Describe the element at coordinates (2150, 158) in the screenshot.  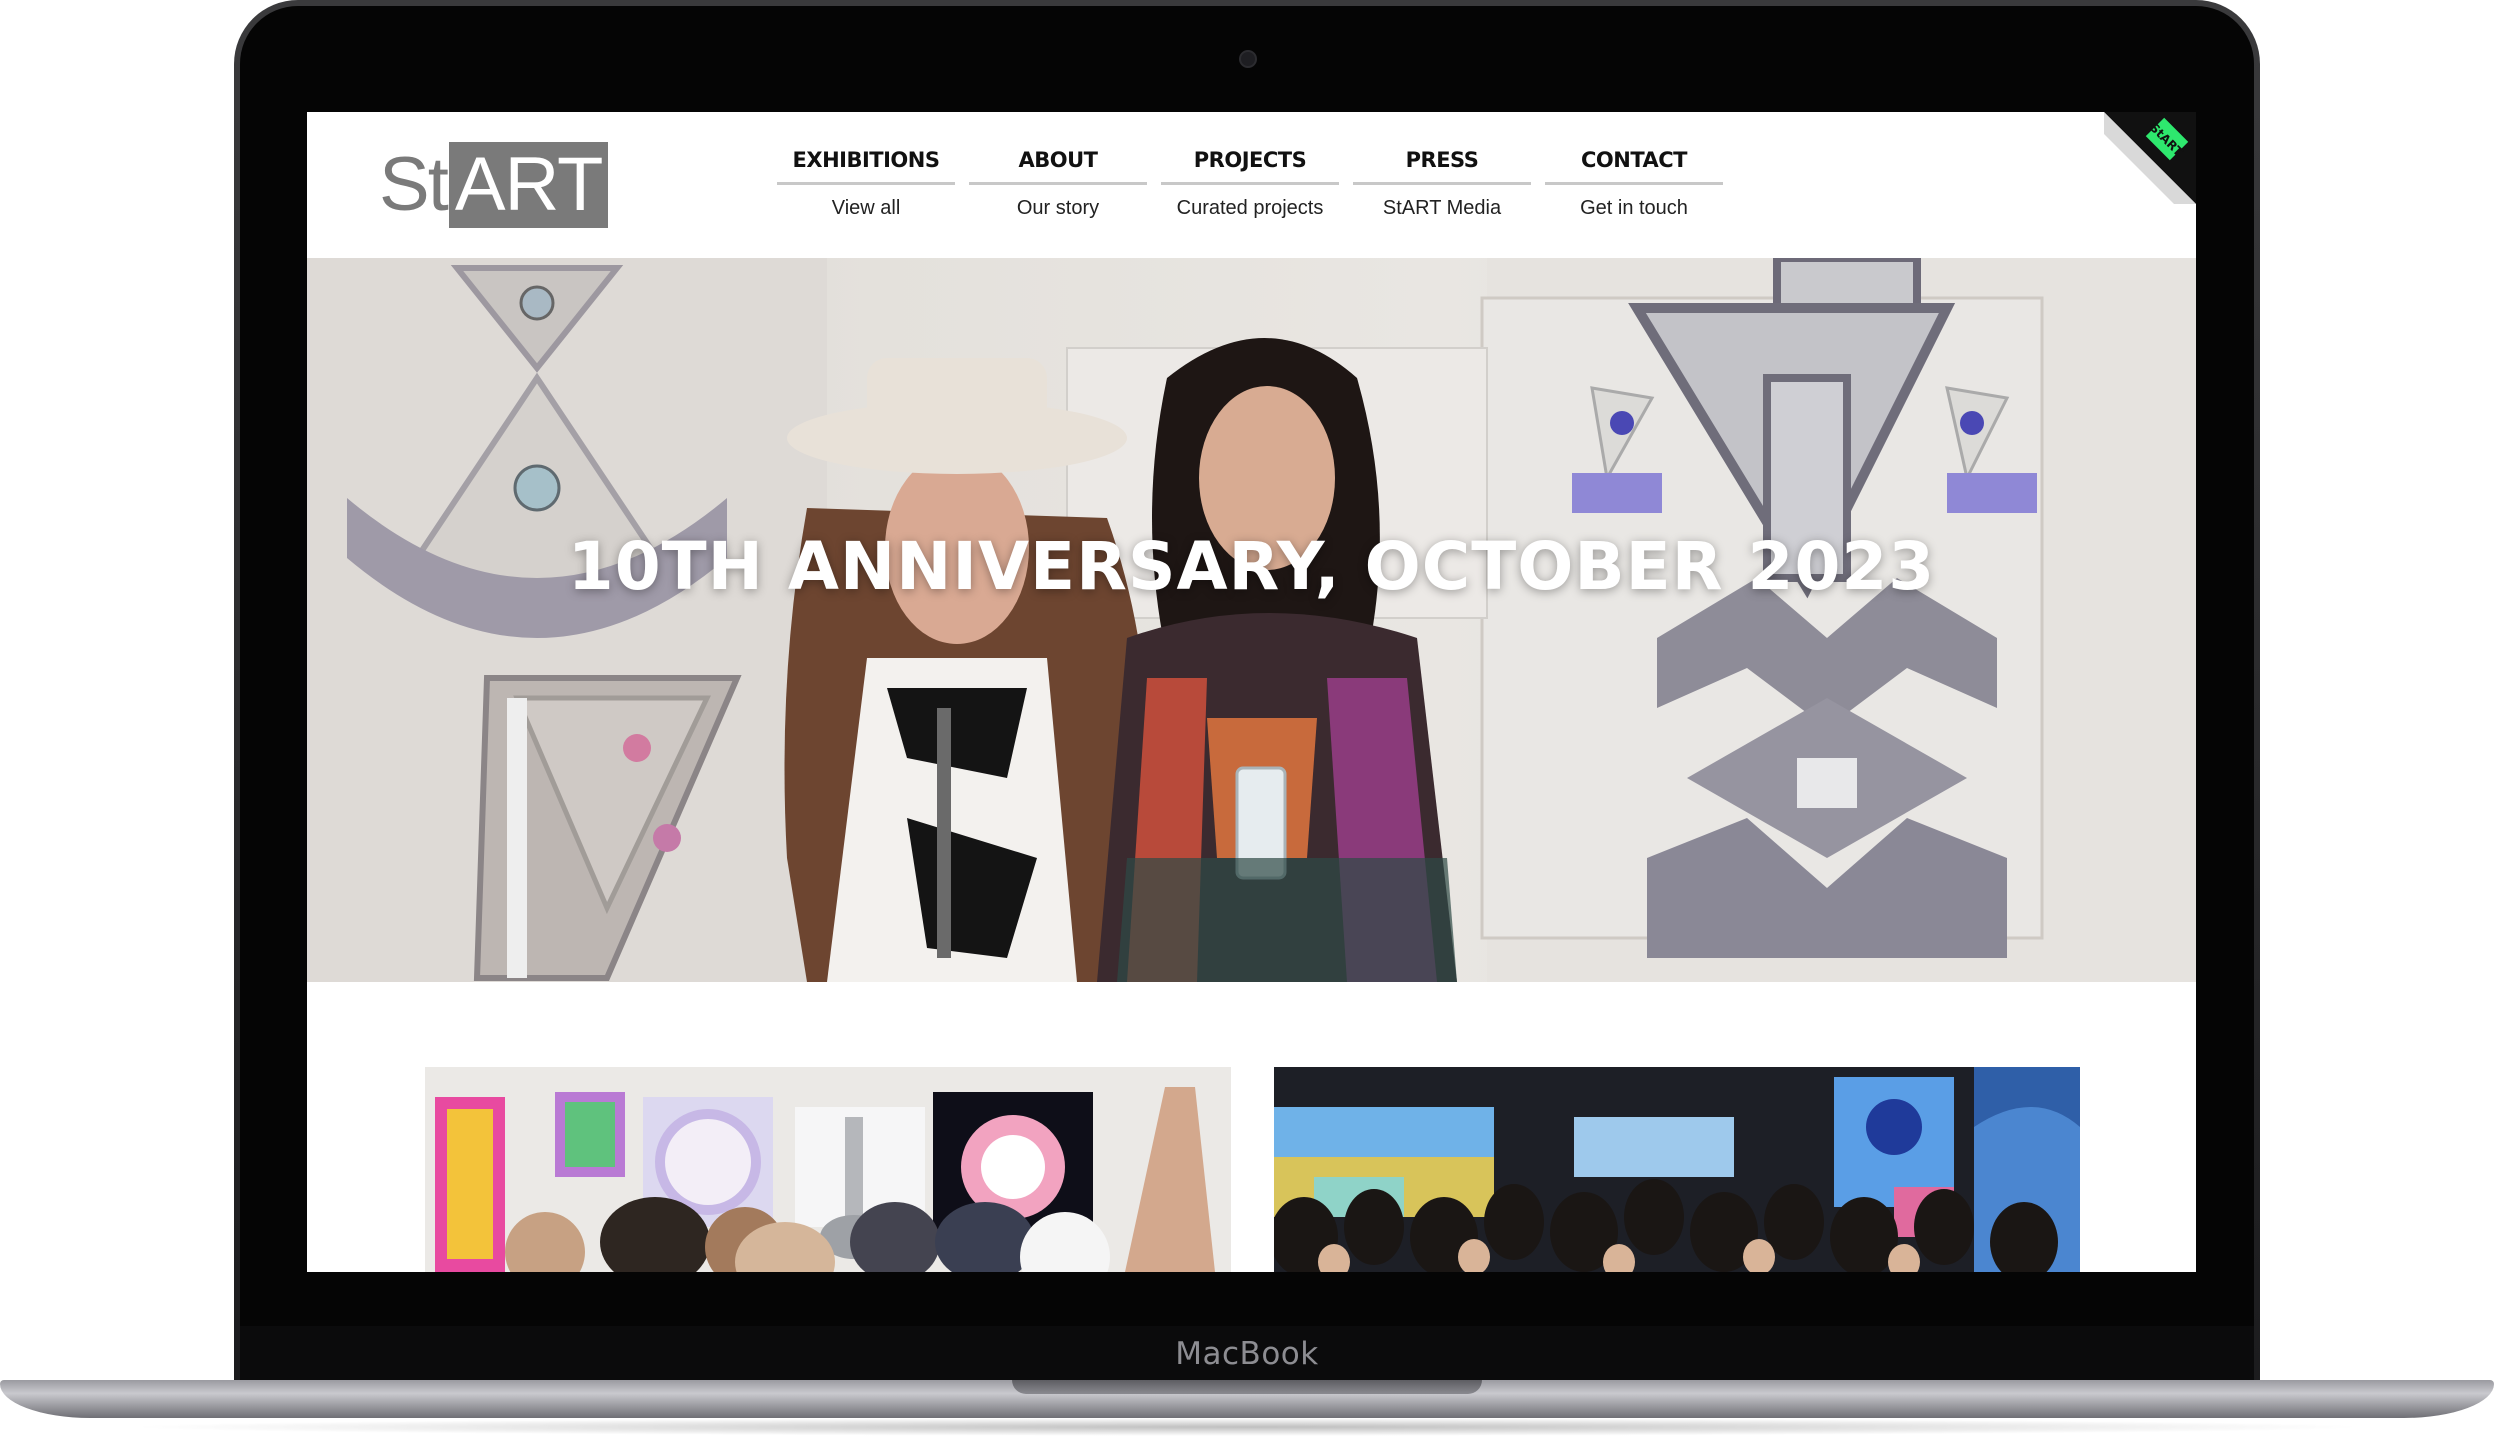
I see `page-corner-badge: StART` at that location.